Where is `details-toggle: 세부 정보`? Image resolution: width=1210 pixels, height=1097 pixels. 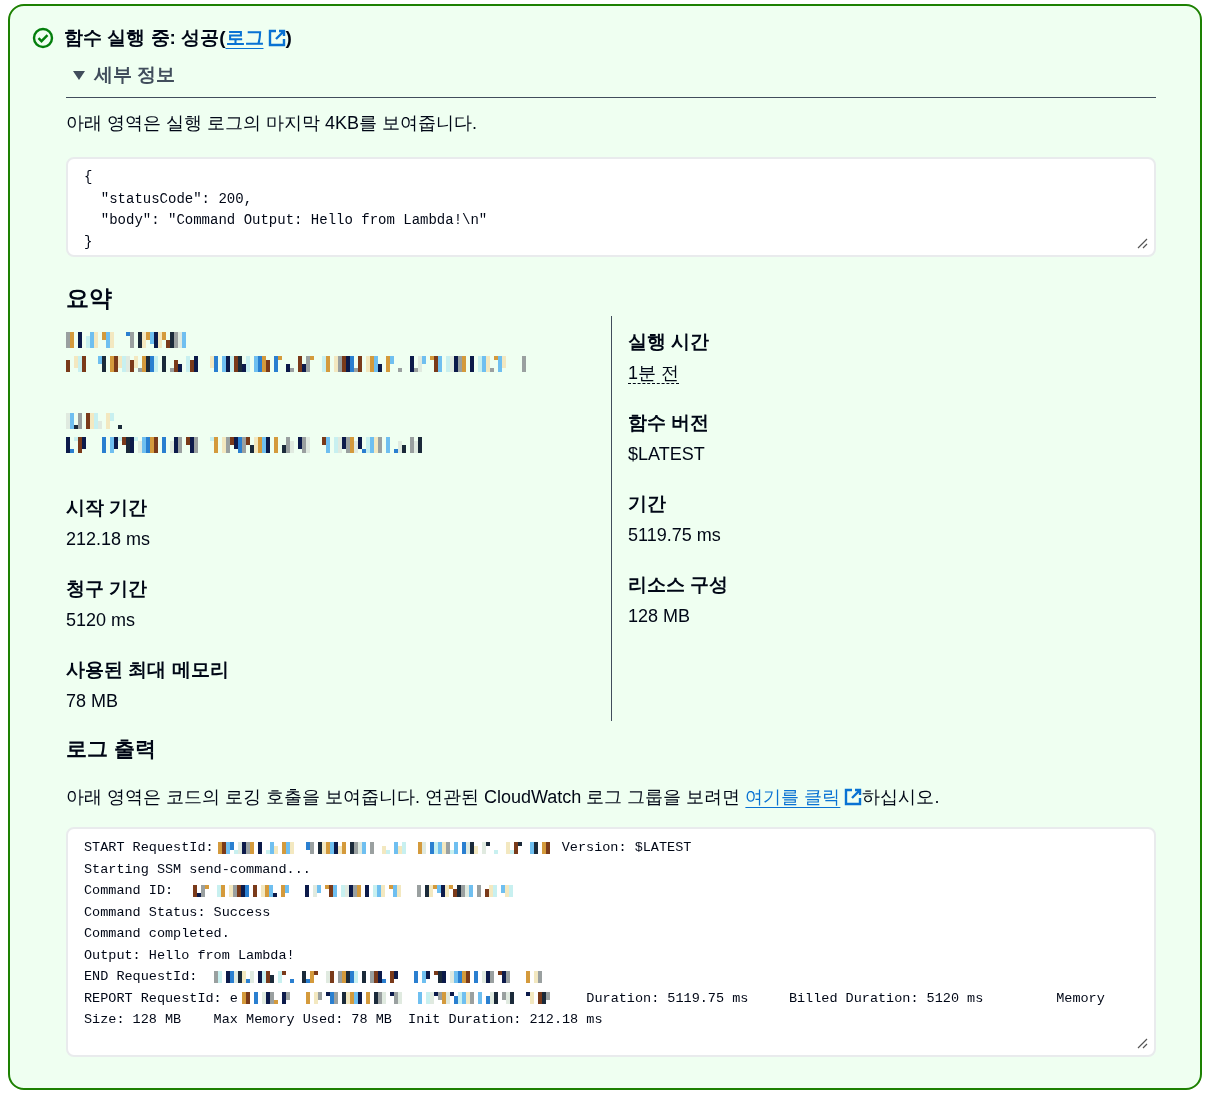 details-toggle: 세부 정보 is located at coordinates (124, 74).